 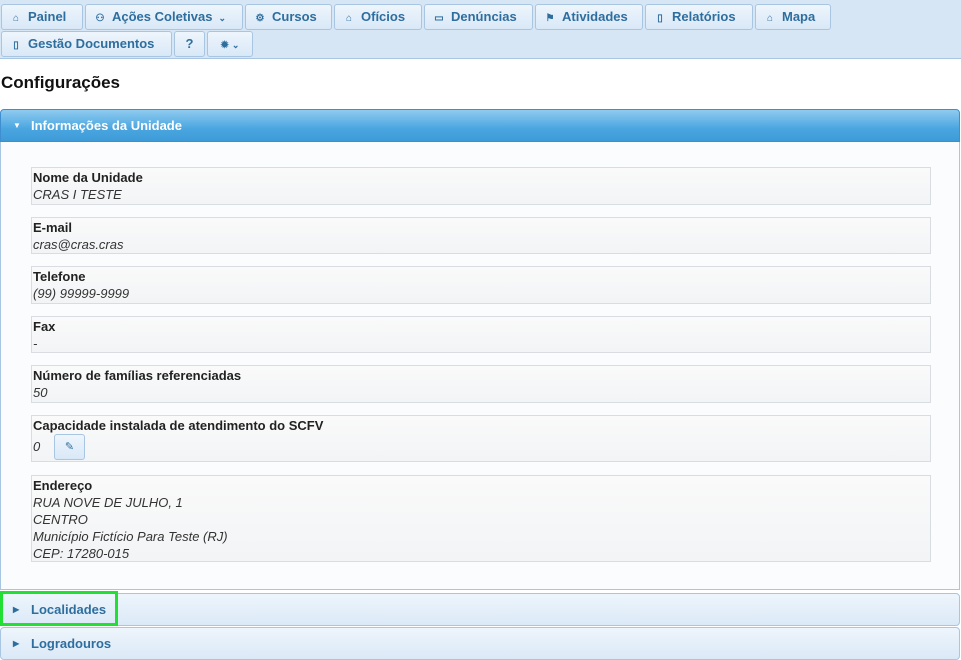 What do you see at coordinates (349, 18) in the screenshot?
I see `building-icon: ⌂` at bounding box center [349, 18].